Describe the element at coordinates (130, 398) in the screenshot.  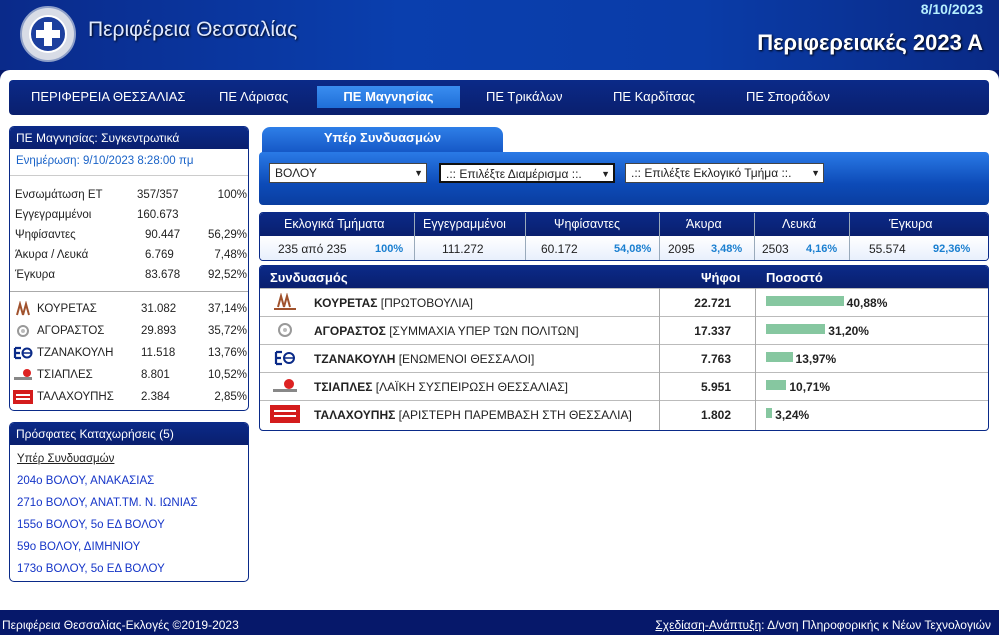
I see `candidate-row: ΤΑΛΑΧΟΥΠΗΣ 2.384 2,85%` at that location.